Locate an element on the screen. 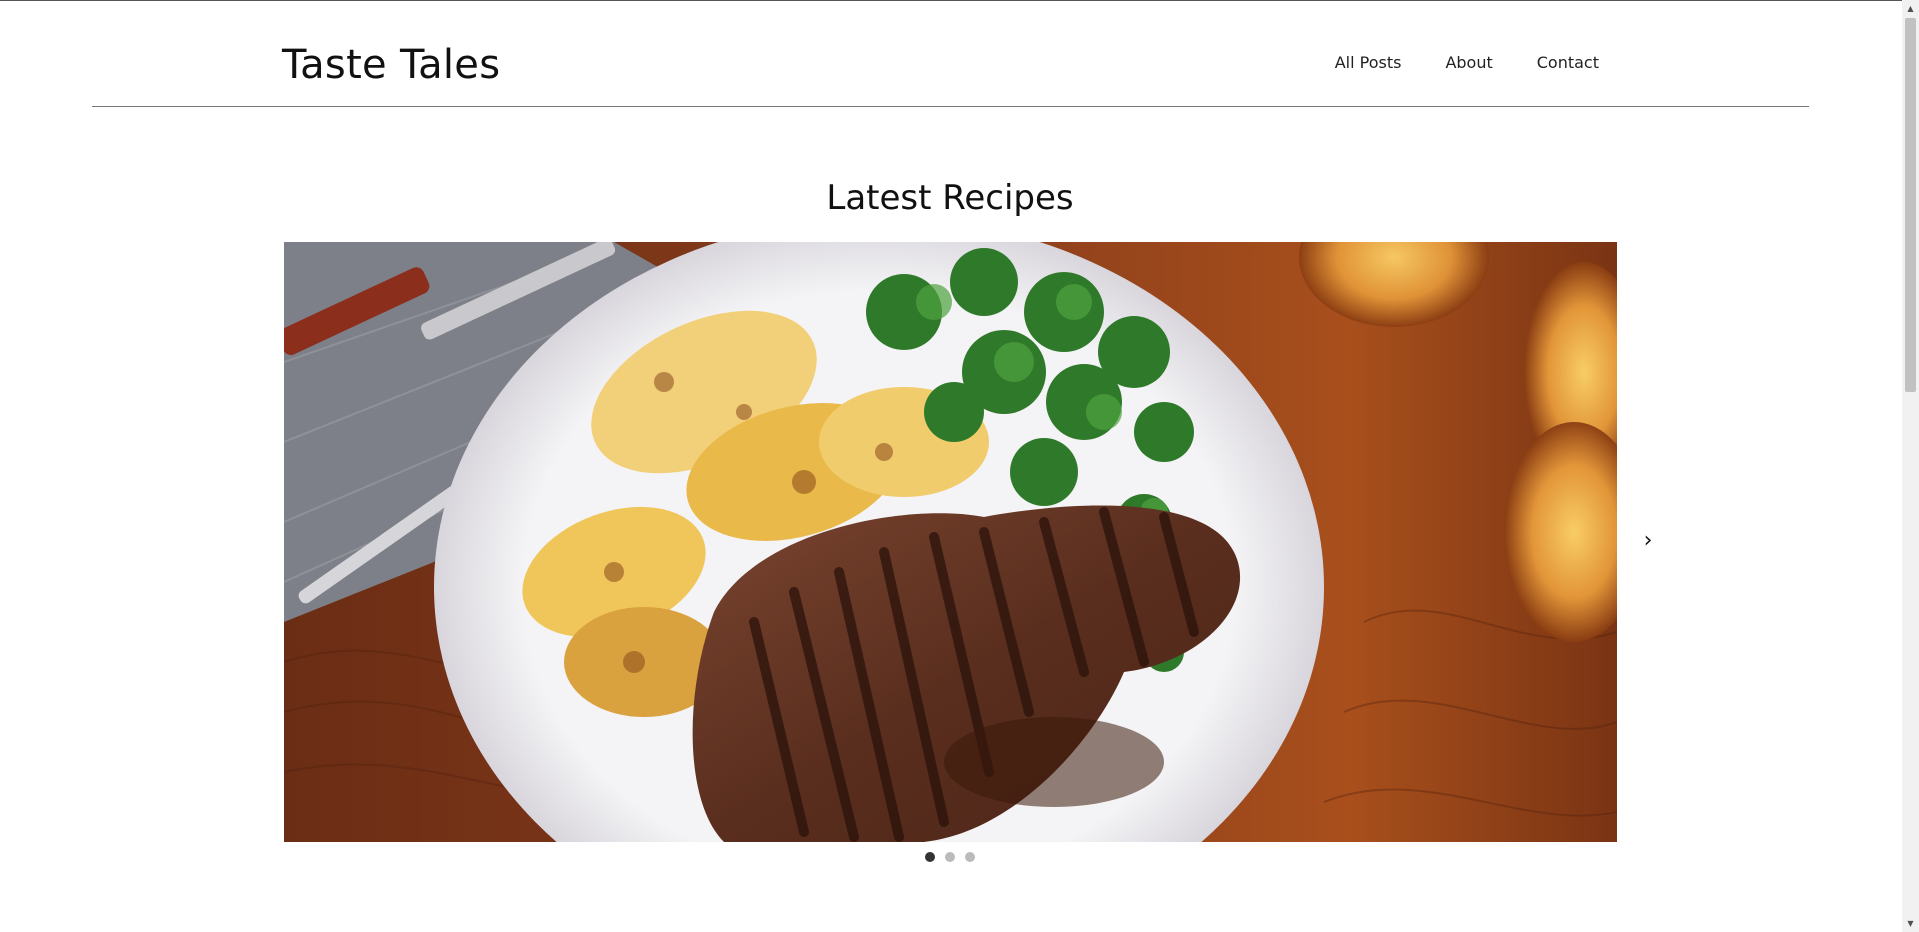 This screenshot has height=932, width=1919. chevron-right-icon: › is located at coordinates (1648, 540).